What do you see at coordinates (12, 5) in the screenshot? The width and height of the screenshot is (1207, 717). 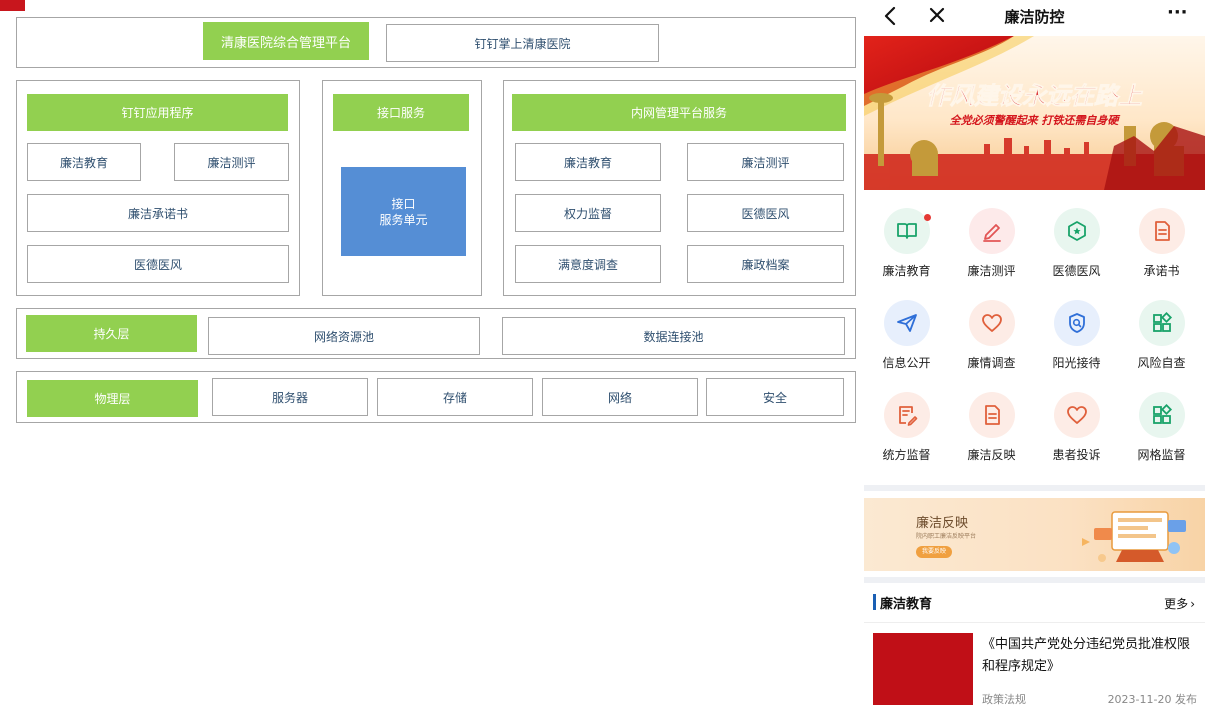 I see `corner-mark` at bounding box center [12, 5].